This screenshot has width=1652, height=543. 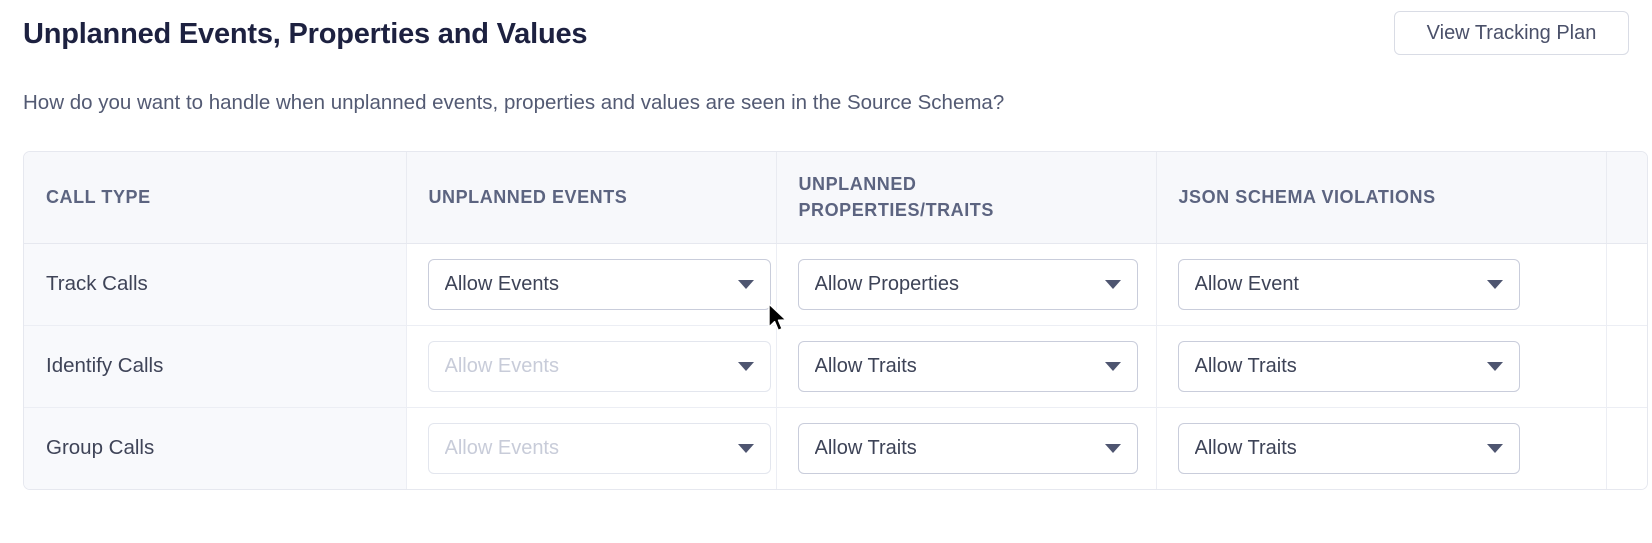 What do you see at coordinates (1247, 283) in the screenshot?
I see `dropdown-value: Allow Event` at bounding box center [1247, 283].